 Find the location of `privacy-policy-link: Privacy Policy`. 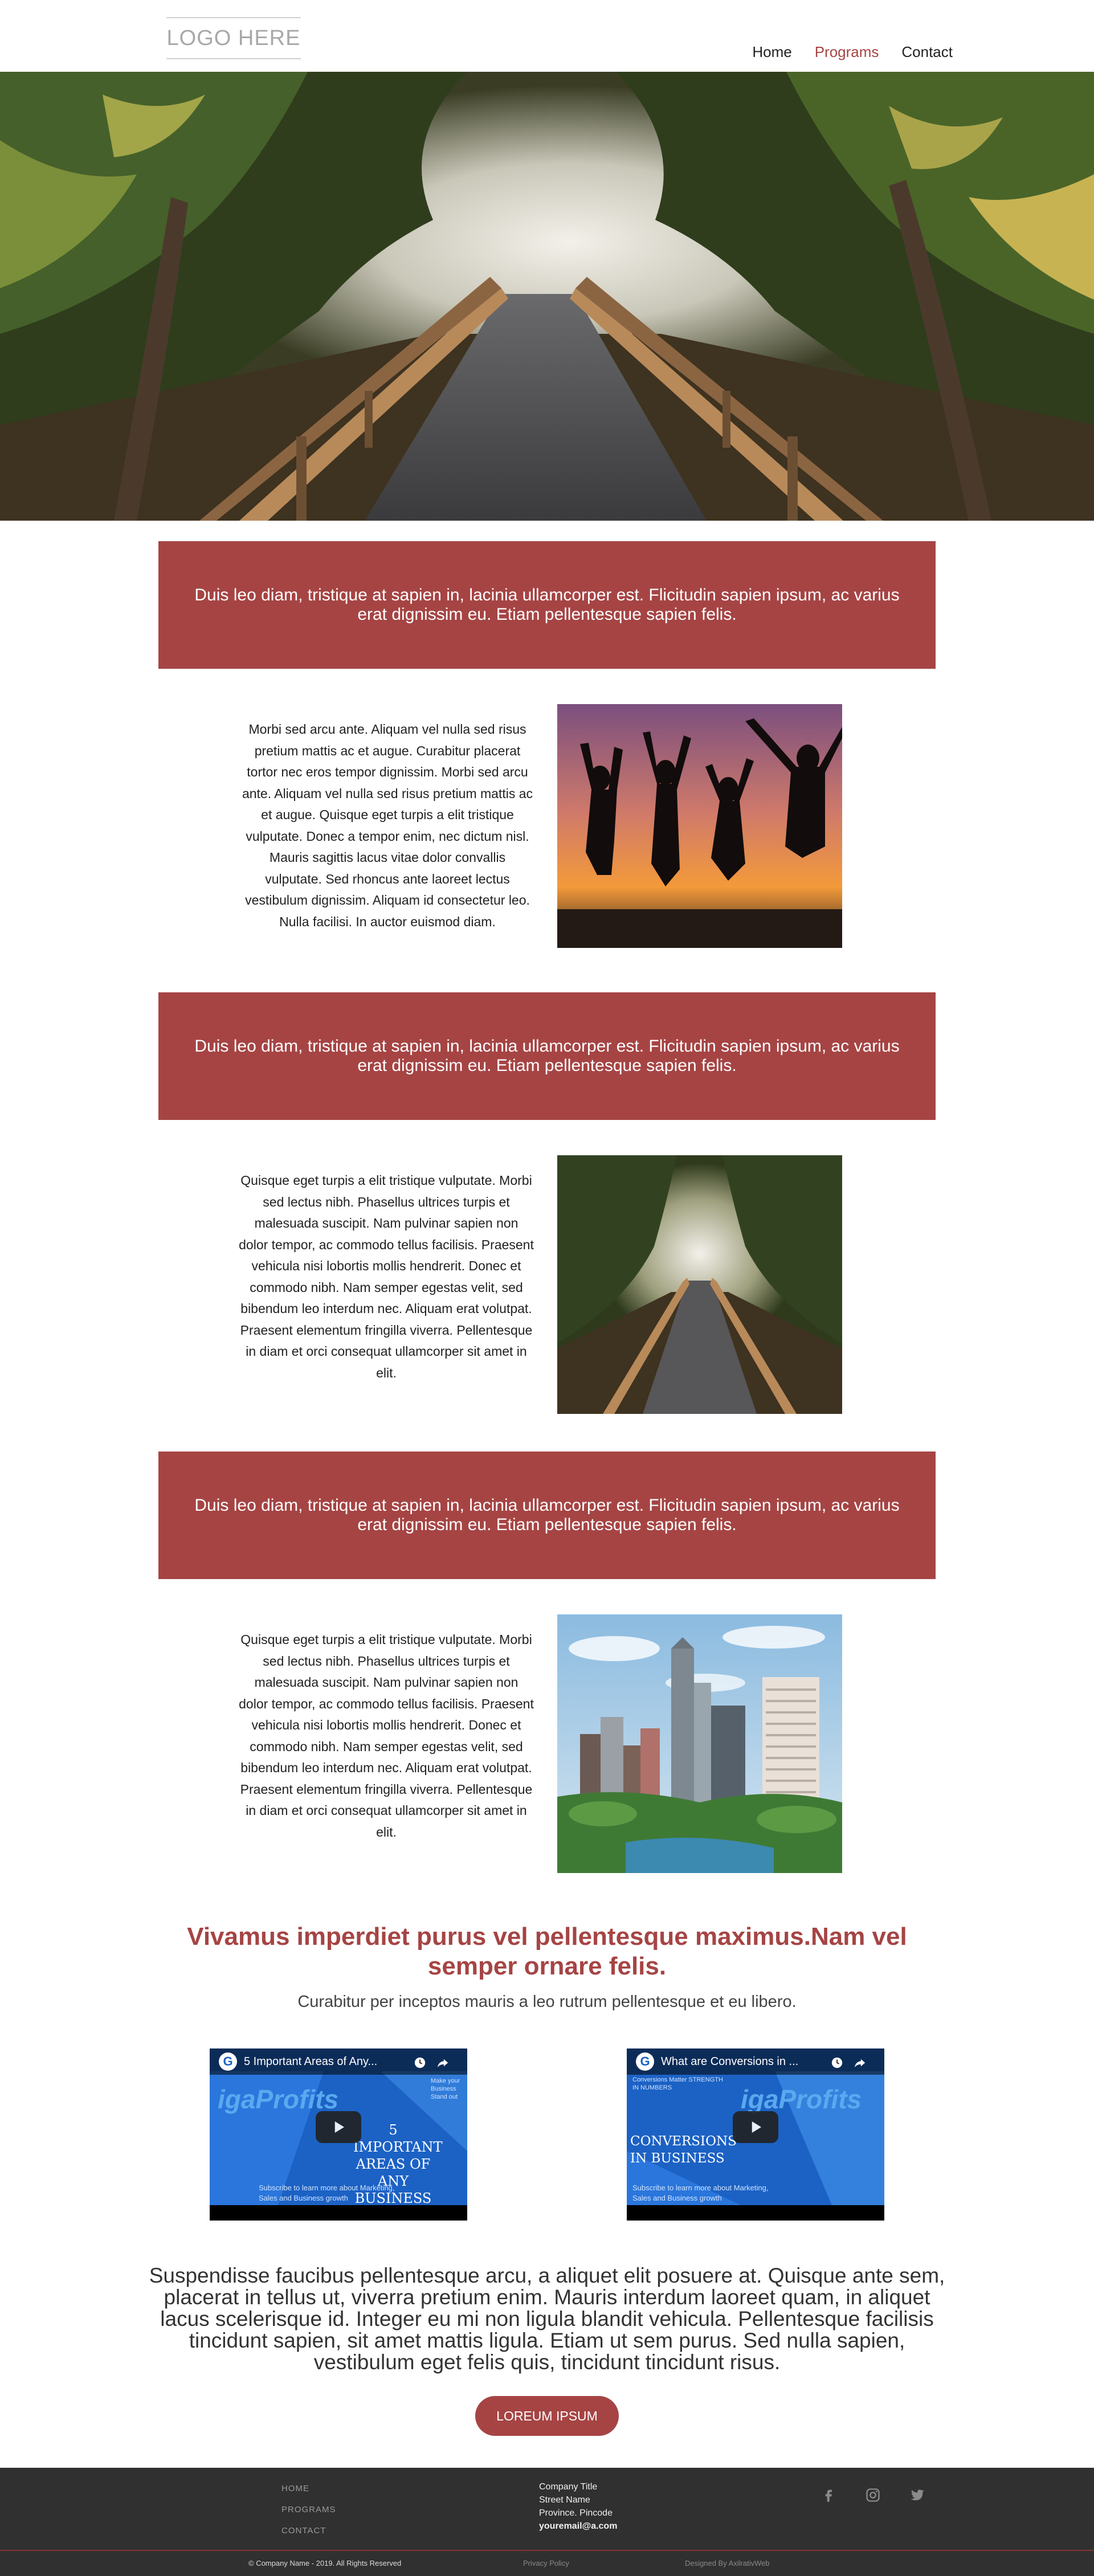

privacy-policy-link: Privacy Policy is located at coordinates (546, 2563).